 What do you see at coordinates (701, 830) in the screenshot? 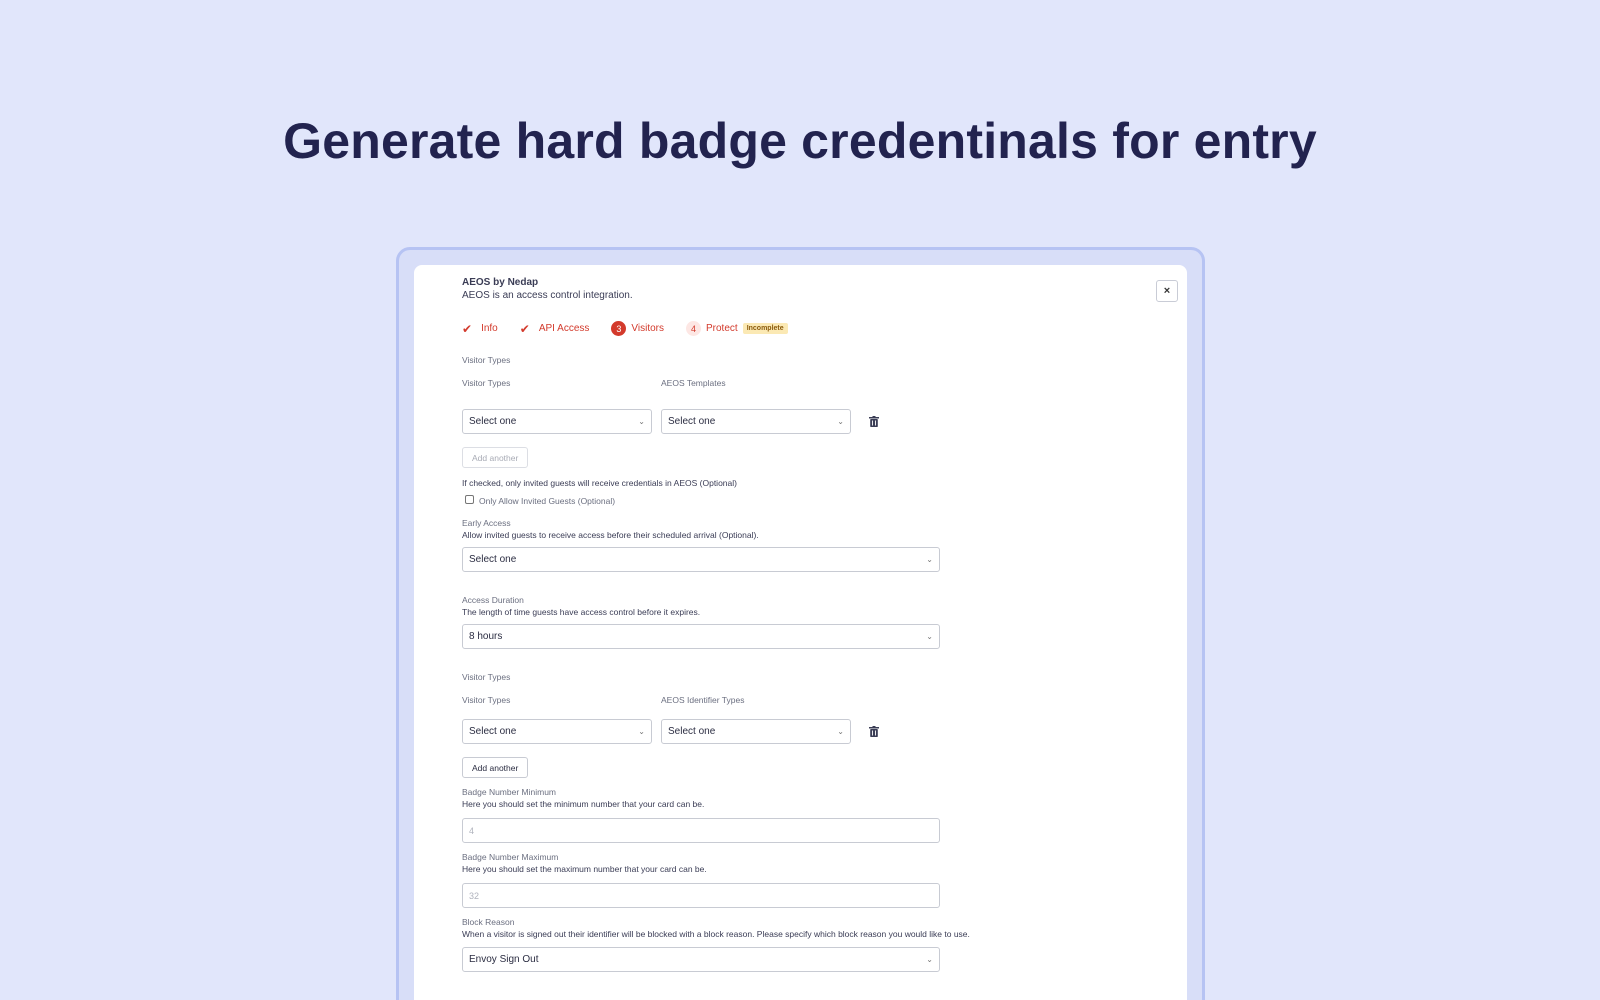
I see `badge-min-input: 4` at bounding box center [701, 830].